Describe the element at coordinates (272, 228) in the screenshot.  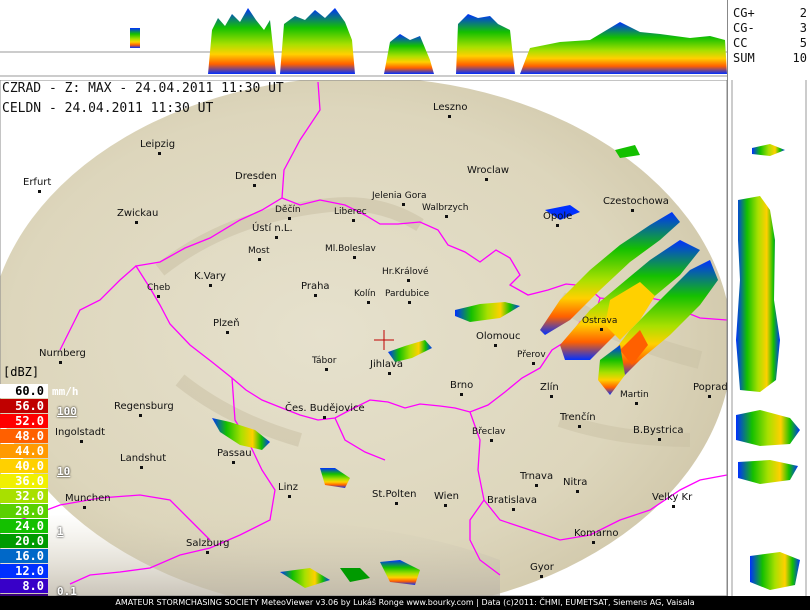
I see `city-label: Ústí n.L.` at that location.